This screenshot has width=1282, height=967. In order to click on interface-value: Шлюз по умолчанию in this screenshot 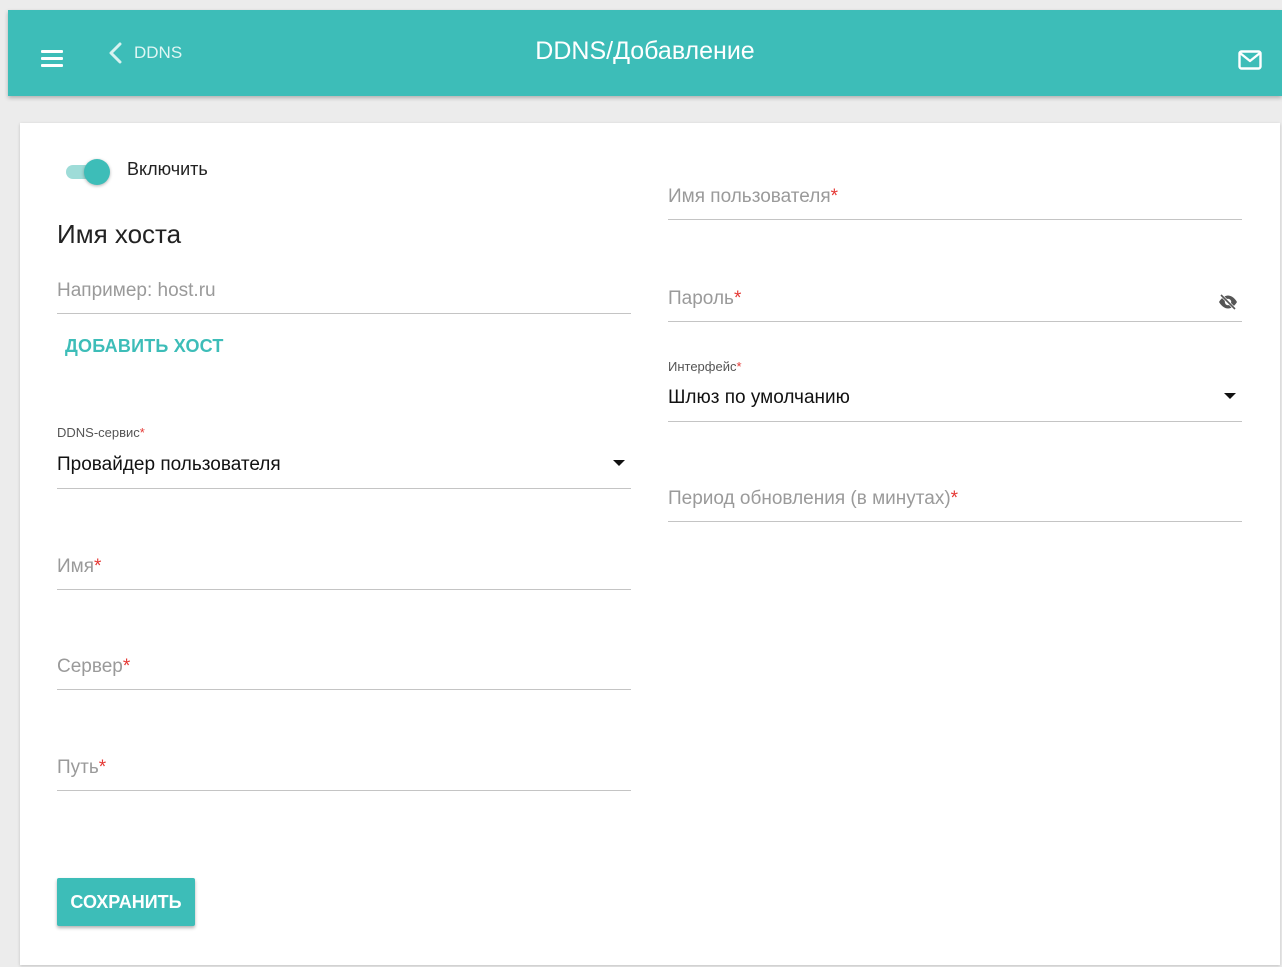, I will do `click(759, 397)`.